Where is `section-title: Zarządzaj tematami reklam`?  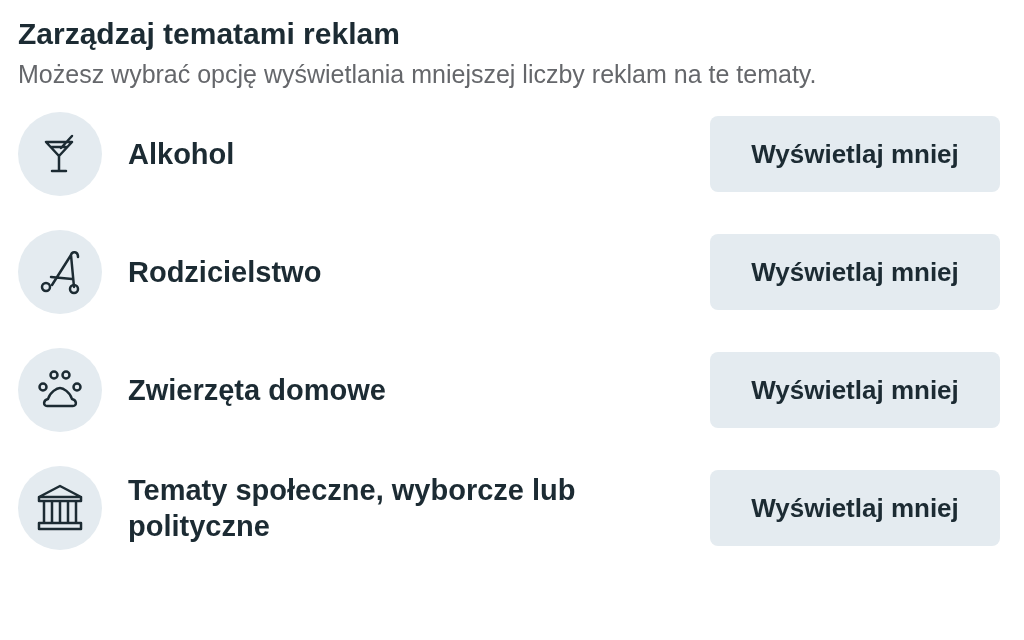 section-title: Zarządzaj tematami reklam is located at coordinates (209, 34).